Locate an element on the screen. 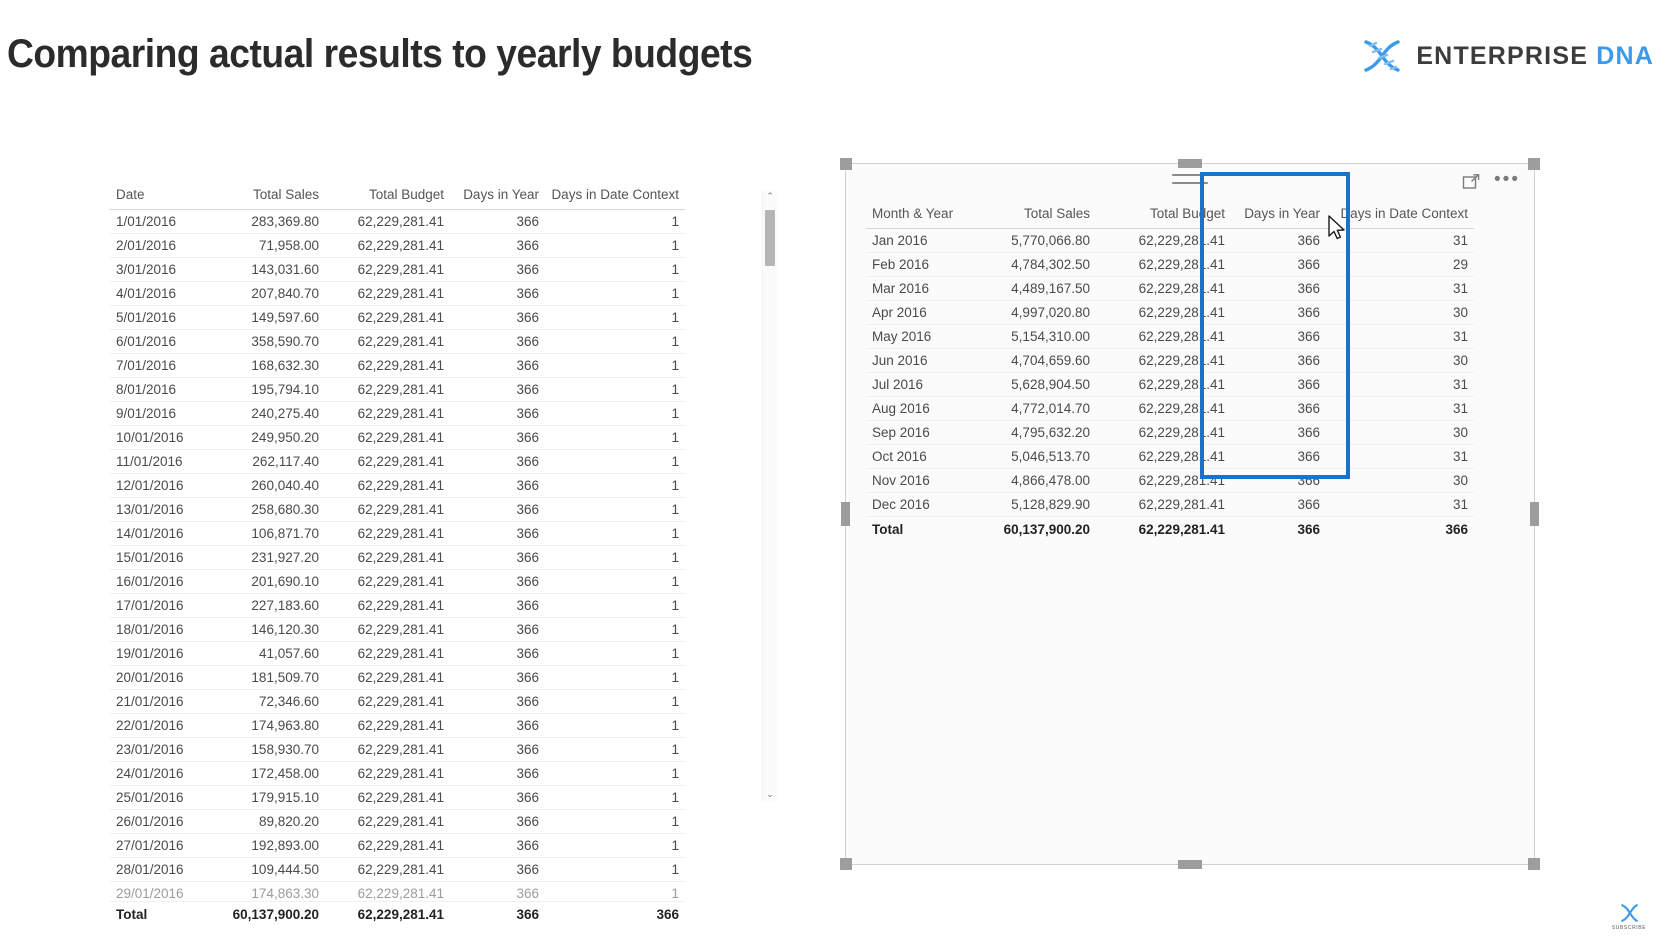 This screenshot has width=1680, height=945. table-row: Jul 2016 5,628,904.50 62,229,281.41 366 31 is located at coordinates (1170, 384).